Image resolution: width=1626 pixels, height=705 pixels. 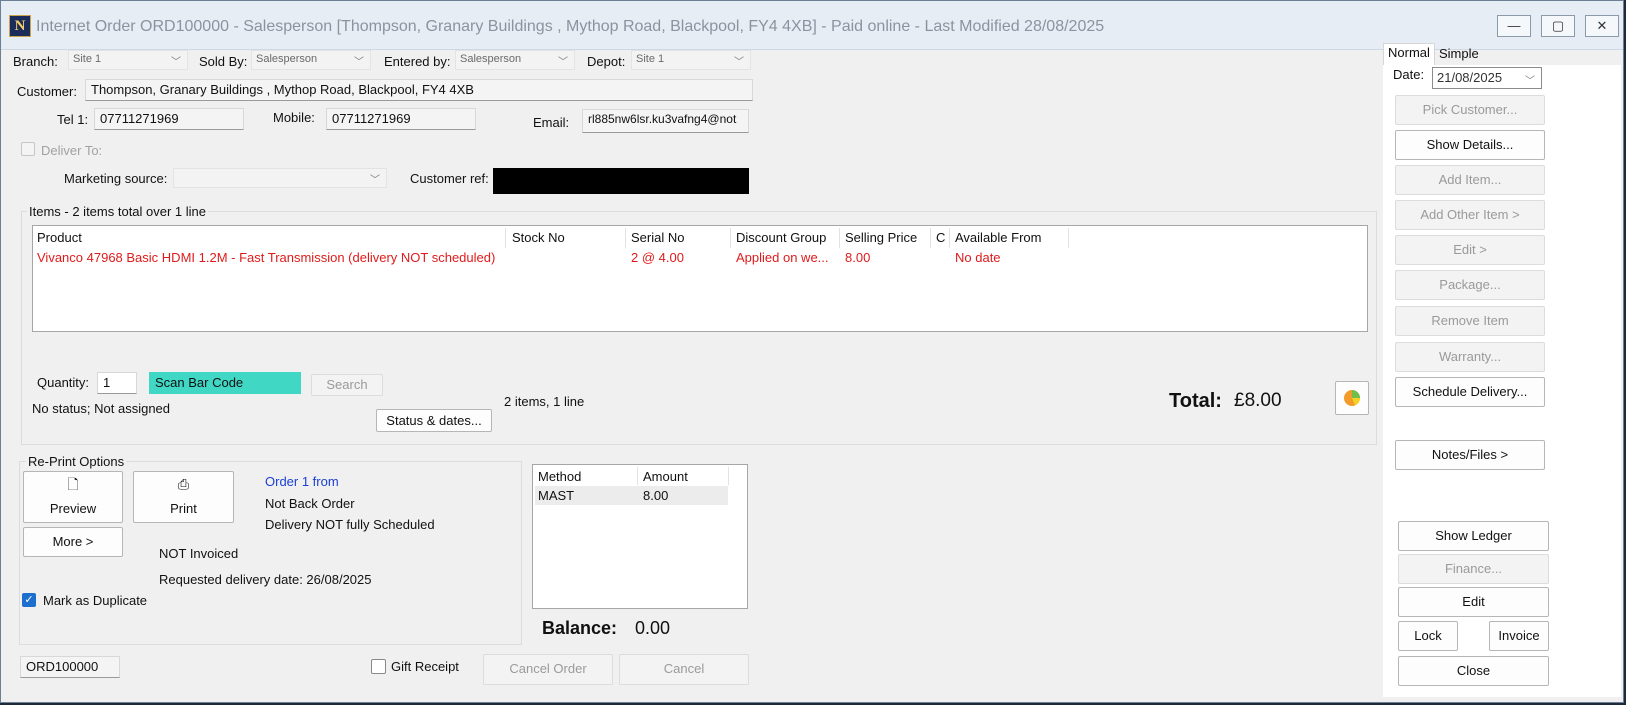 What do you see at coordinates (199, 553) in the screenshot?
I see `invoiced-status-text: NOT Invoiced` at bounding box center [199, 553].